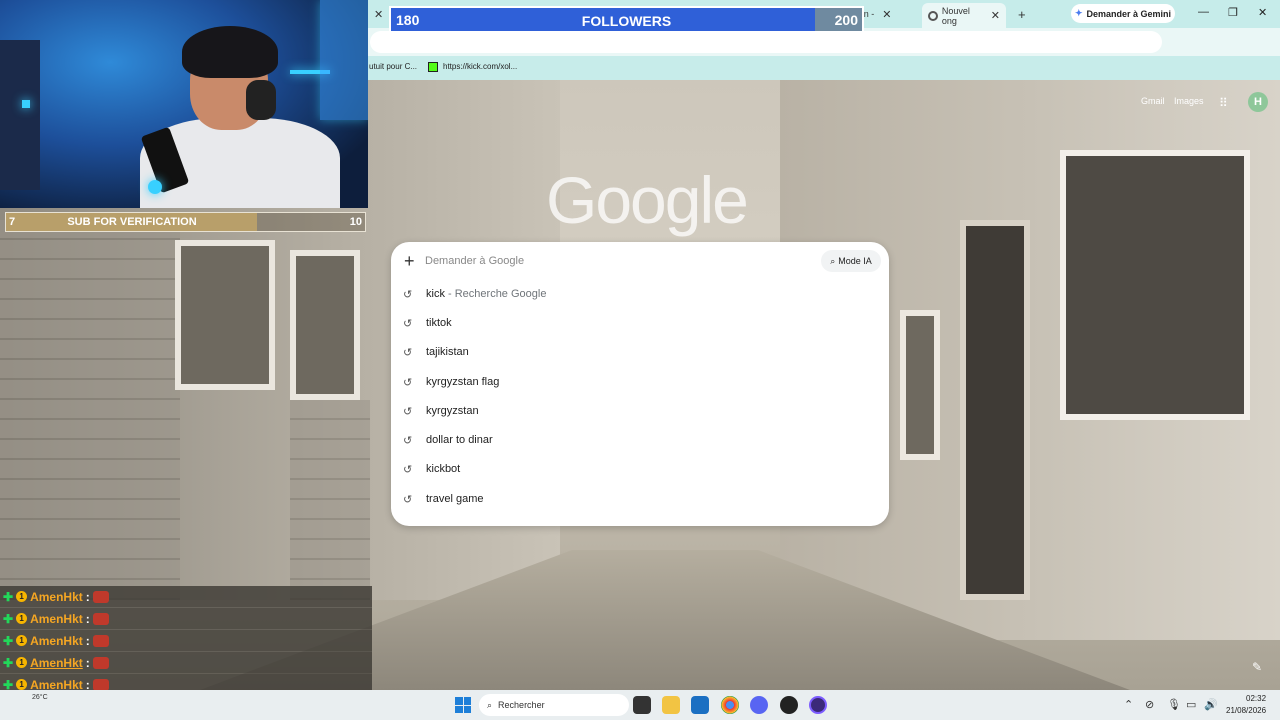  What do you see at coordinates (640, 499) in the screenshot?
I see `suggestion-item: ↺ travel game` at bounding box center [640, 499].